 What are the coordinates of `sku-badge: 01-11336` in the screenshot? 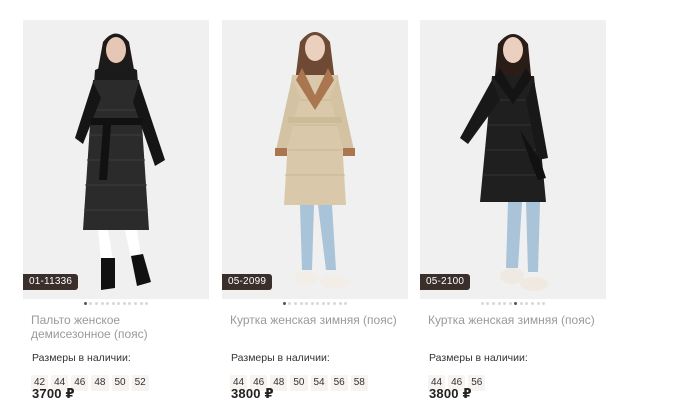 It's located at (51, 282).